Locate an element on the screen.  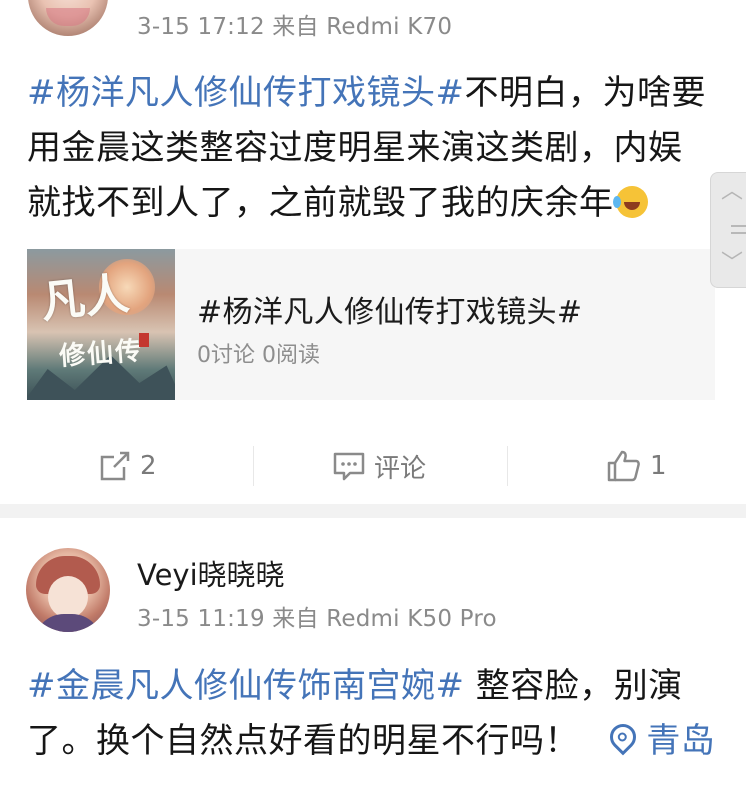
location-link: 青岛 is located at coordinates (659, 739).